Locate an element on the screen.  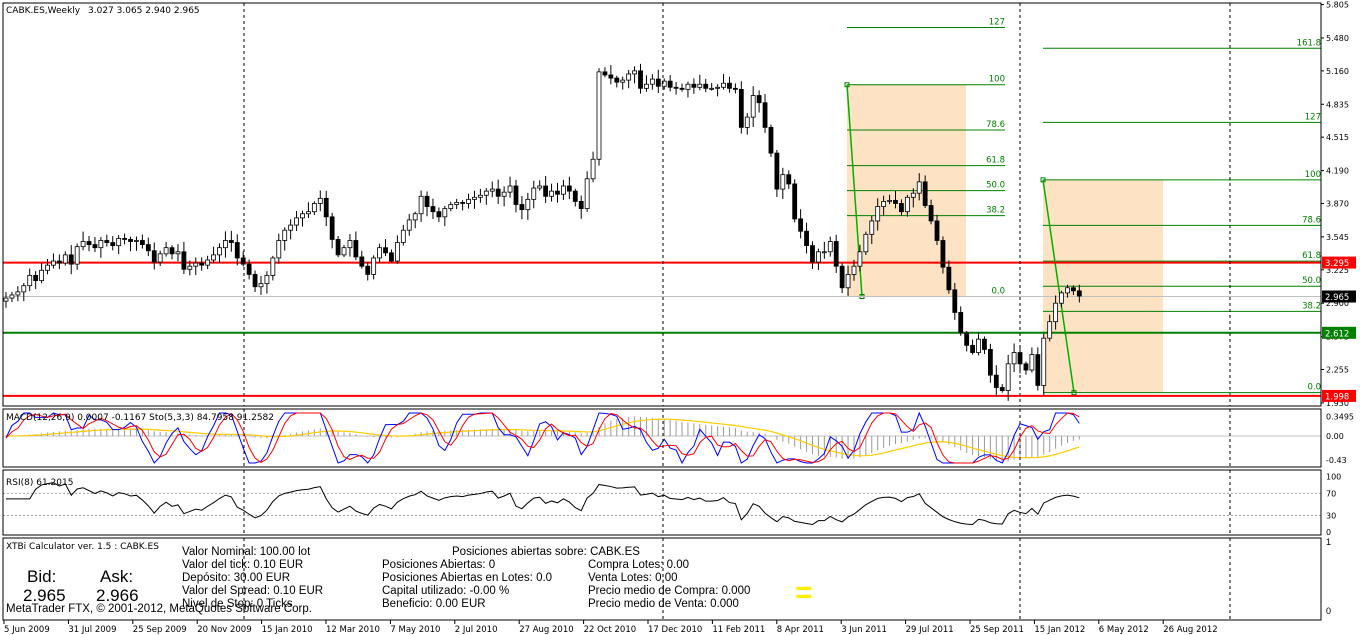
fib2-level-label: 61.8 is located at coordinates (1311, 256).